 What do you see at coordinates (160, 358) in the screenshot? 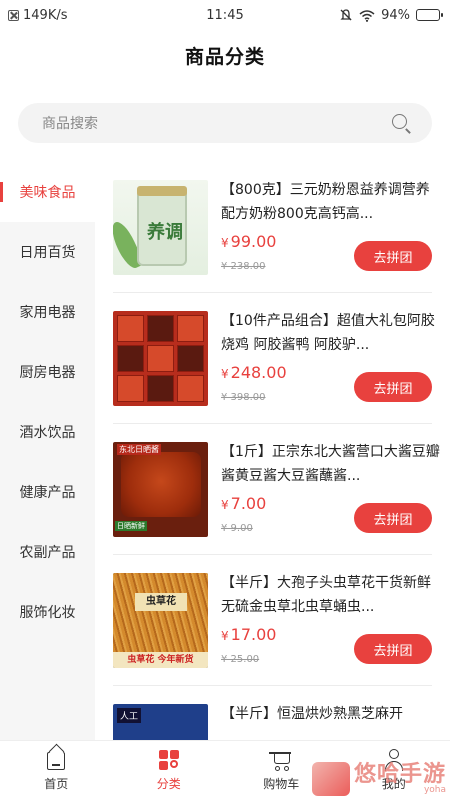
I see `product-image` at bounding box center [160, 358].